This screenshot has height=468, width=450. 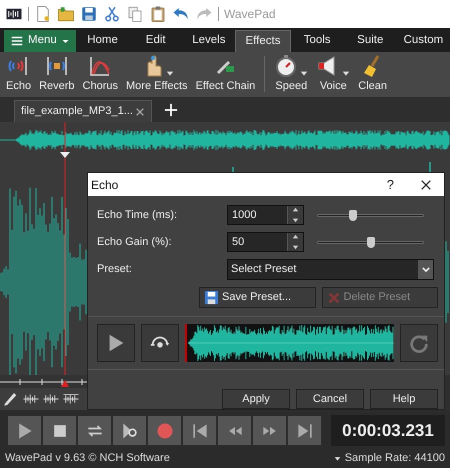 I want to click on speed-icon, so click(x=286, y=66).